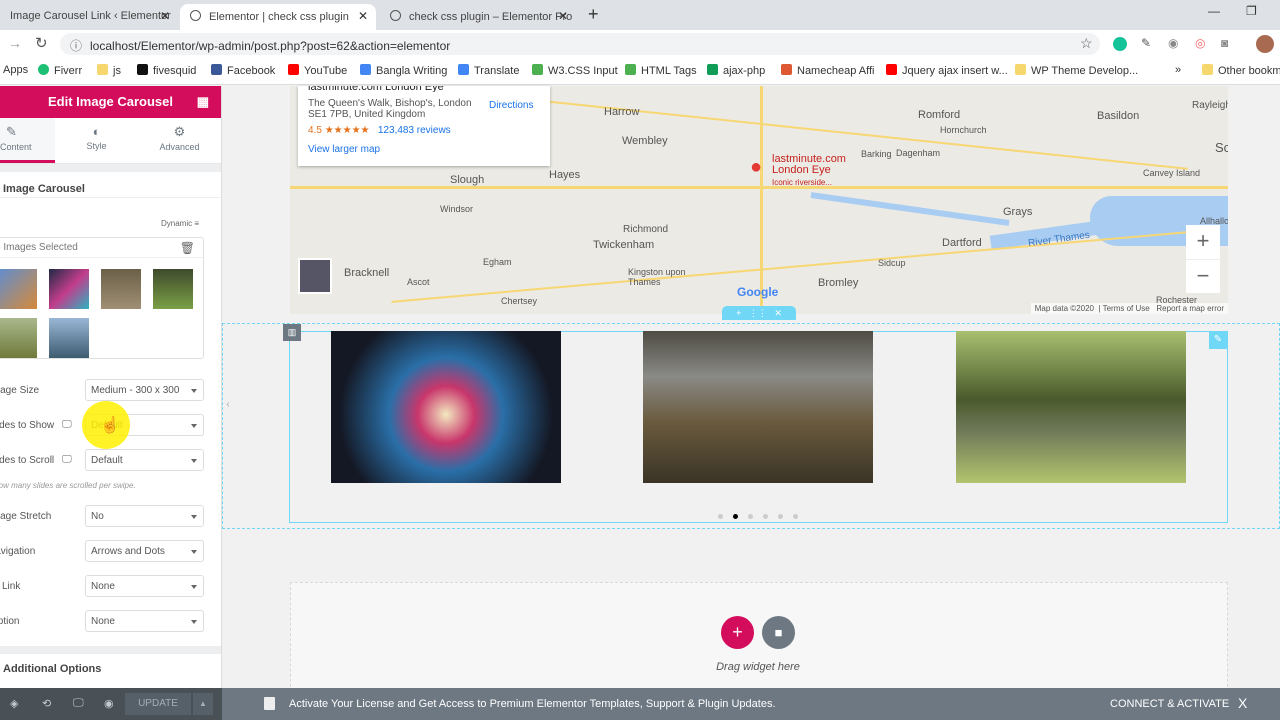 This screenshot has height=720, width=1280. What do you see at coordinates (1178, 70) in the screenshot?
I see `more-bookmarks-button: »` at bounding box center [1178, 70].